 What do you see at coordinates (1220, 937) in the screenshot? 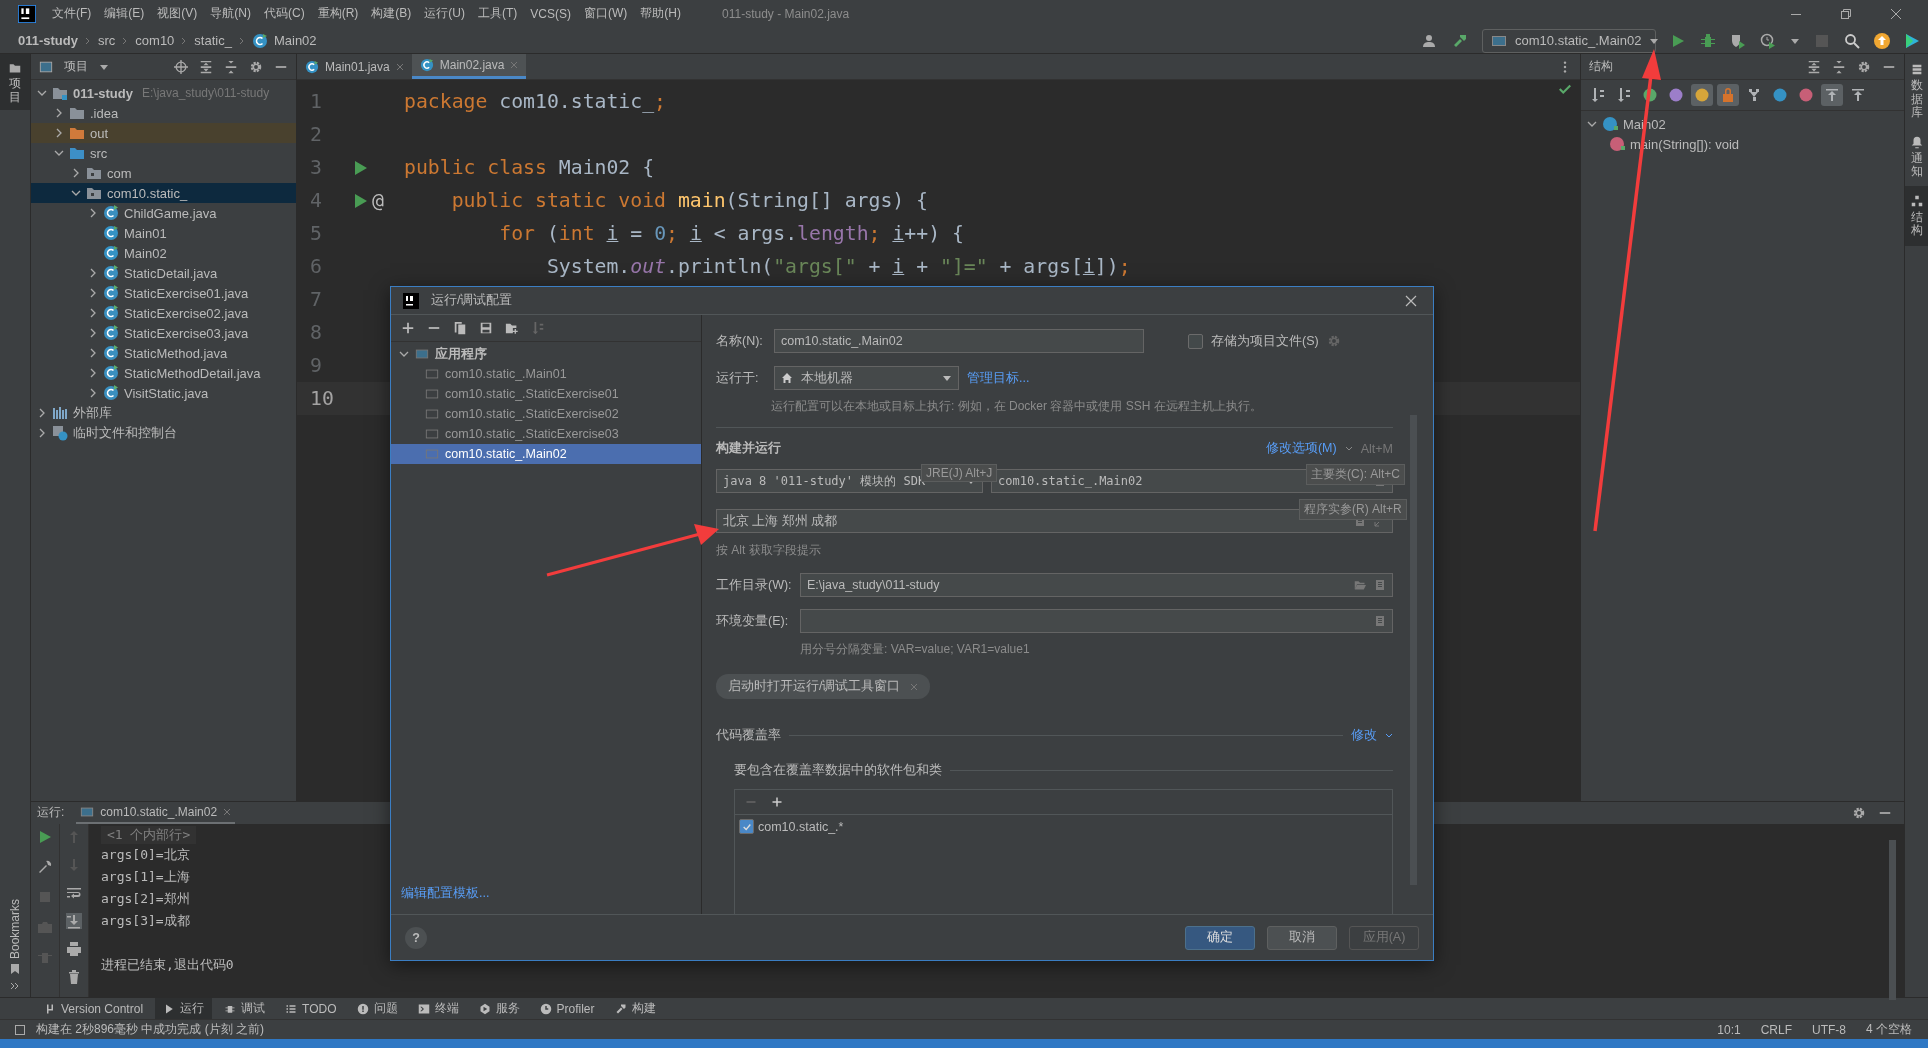
I see `dialog-button: 确定` at bounding box center [1220, 937].